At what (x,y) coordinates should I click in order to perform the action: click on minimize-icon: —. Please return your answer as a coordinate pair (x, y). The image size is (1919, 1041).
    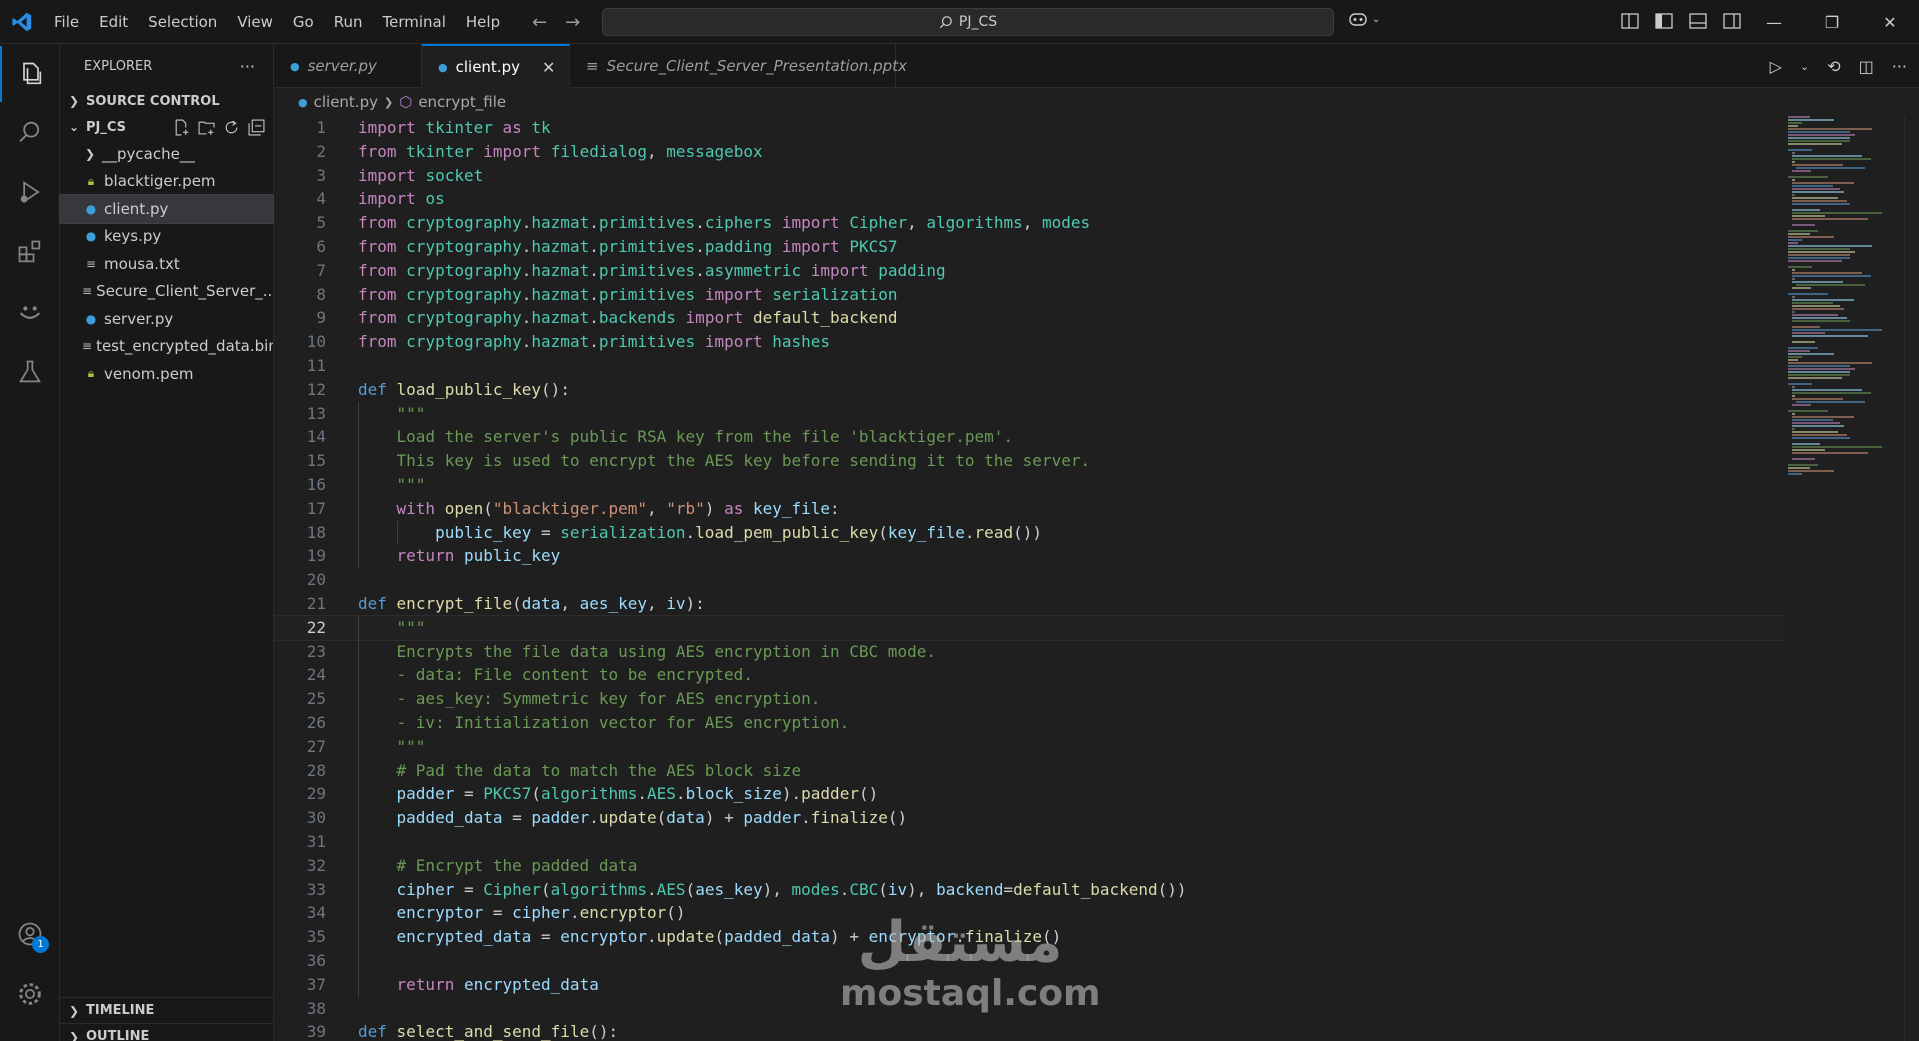
    Looking at the image, I should click on (1774, 22).